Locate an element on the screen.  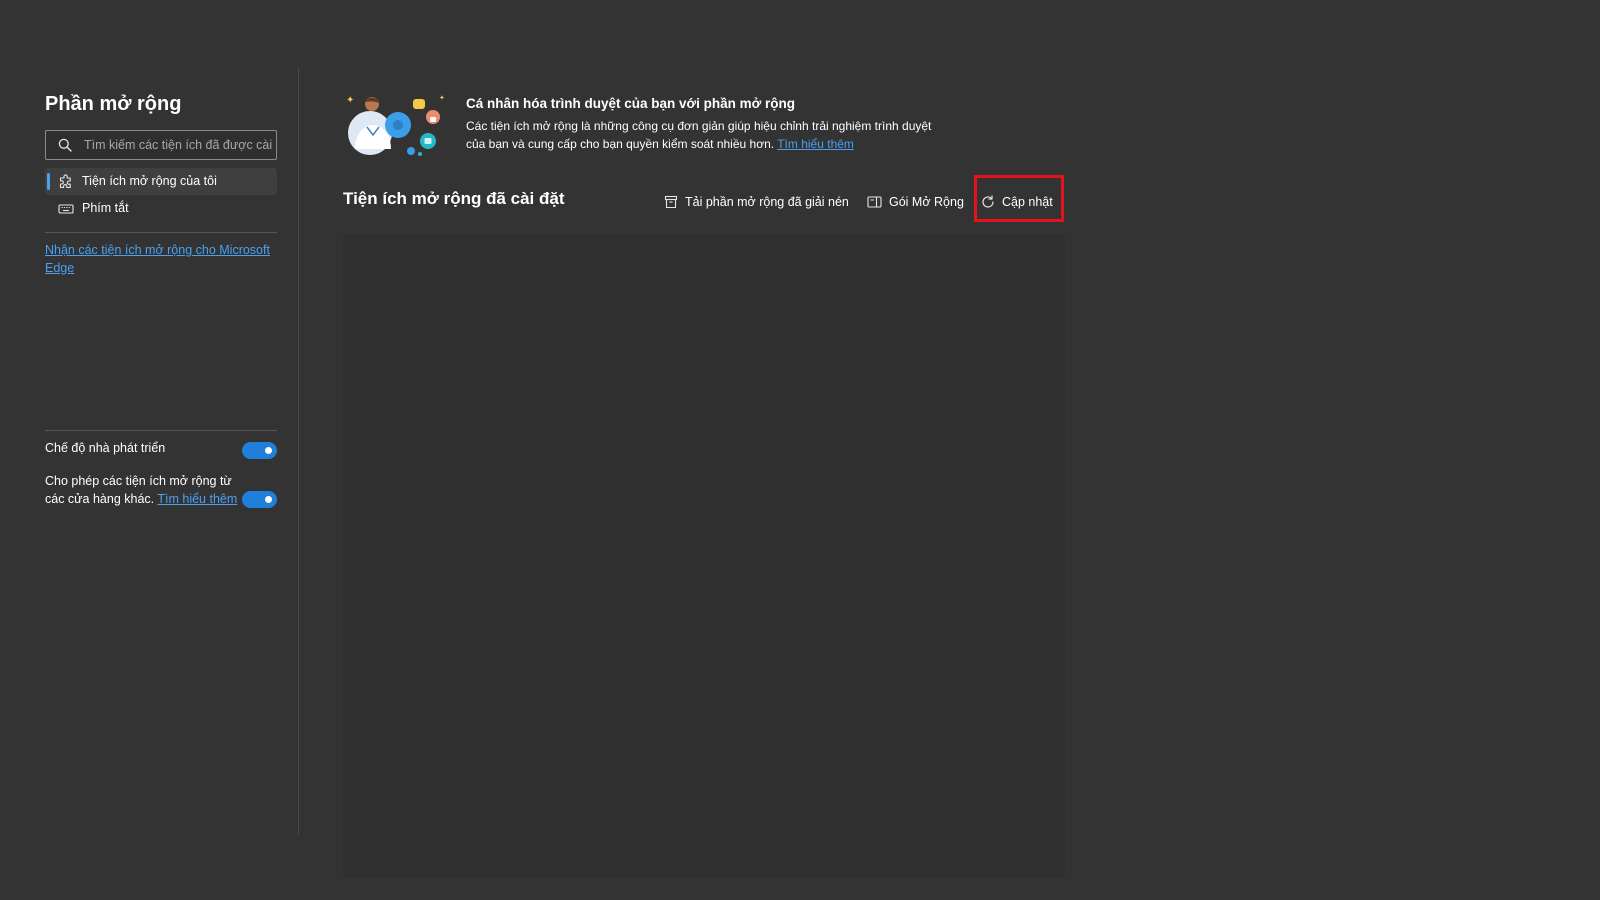
sidebar-item-label: Tiện ích mở rộng của tôi is located at coordinates (149, 181).